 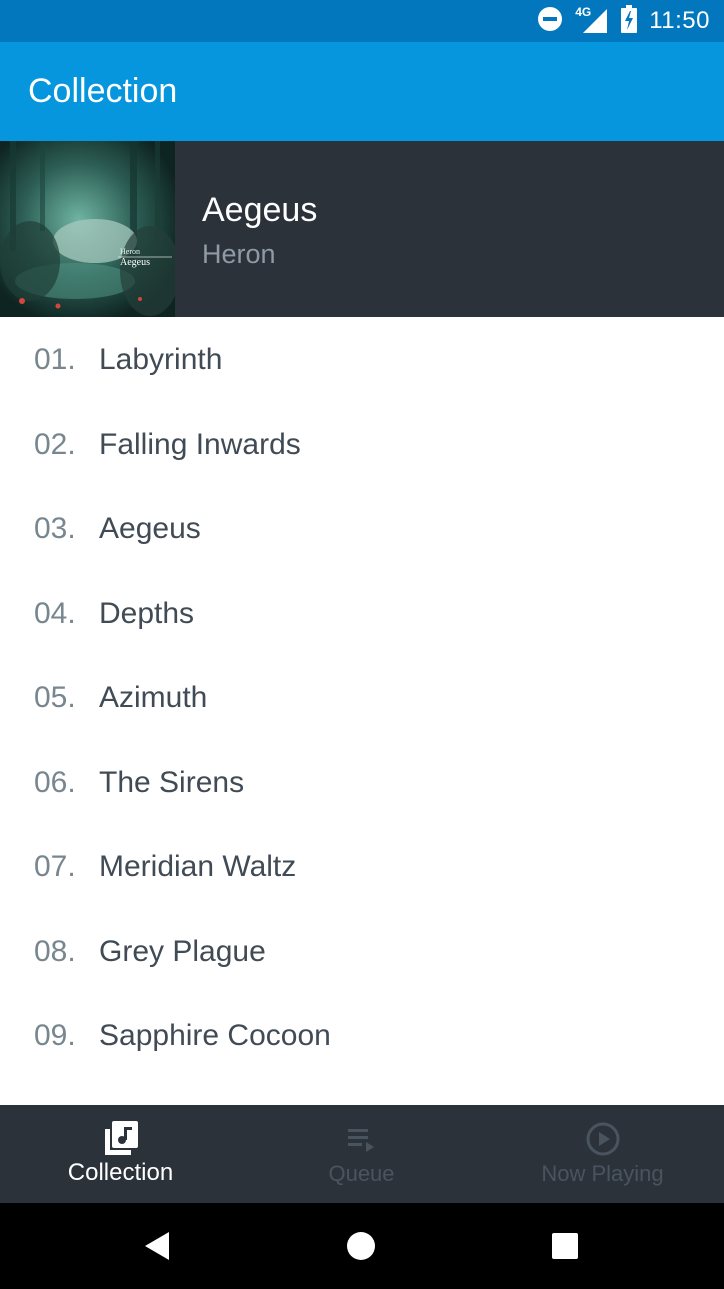 I want to click on back-icon, so click(x=157, y=1248).